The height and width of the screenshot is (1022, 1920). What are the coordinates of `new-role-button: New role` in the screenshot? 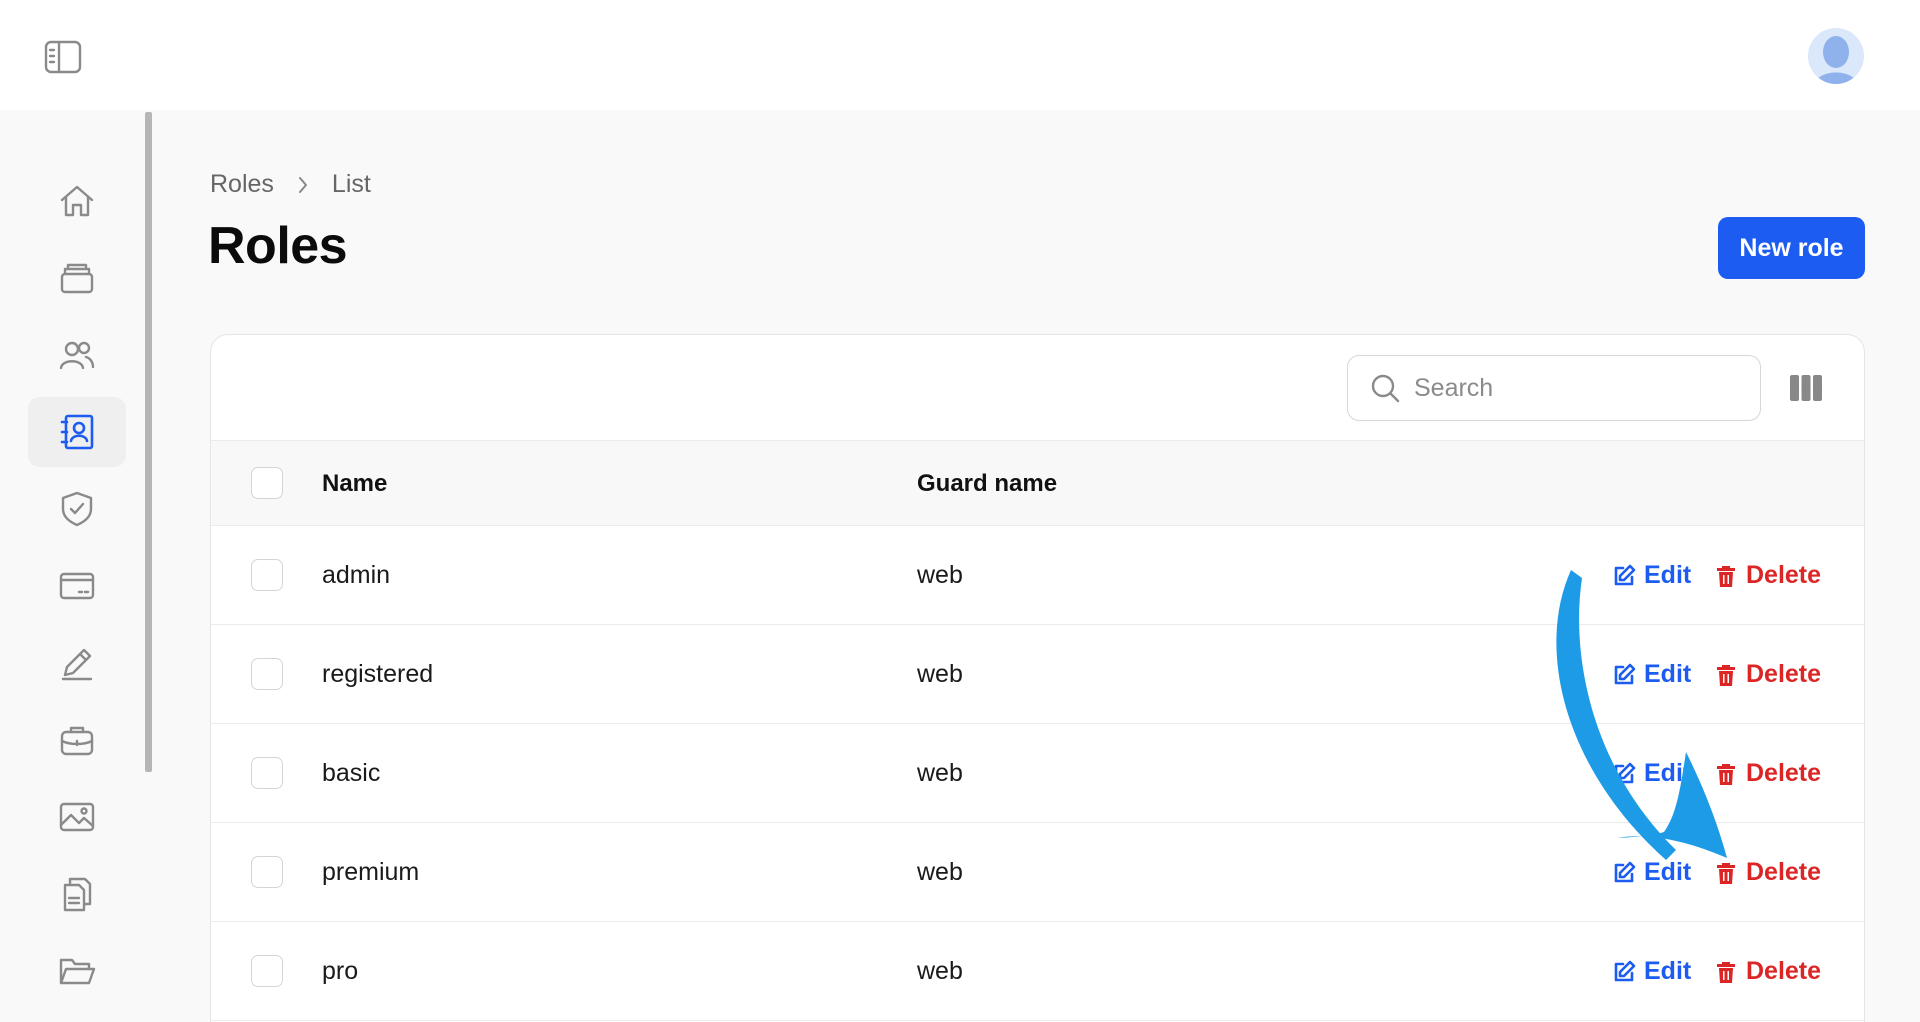 It's located at (1791, 248).